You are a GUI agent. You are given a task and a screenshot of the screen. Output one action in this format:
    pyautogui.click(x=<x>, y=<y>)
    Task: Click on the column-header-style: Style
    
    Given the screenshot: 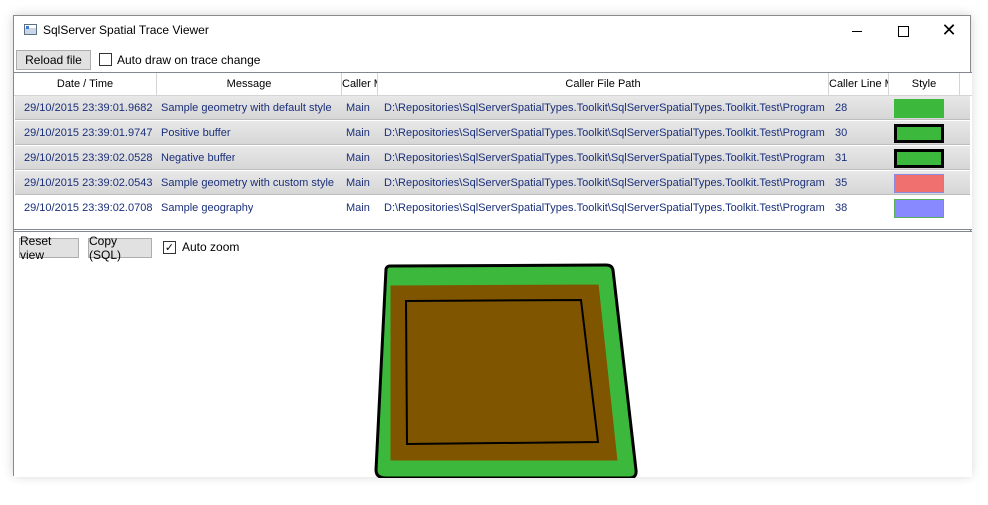 What is the action you would take?
    pyautogui.click(x=924, y=84)
    